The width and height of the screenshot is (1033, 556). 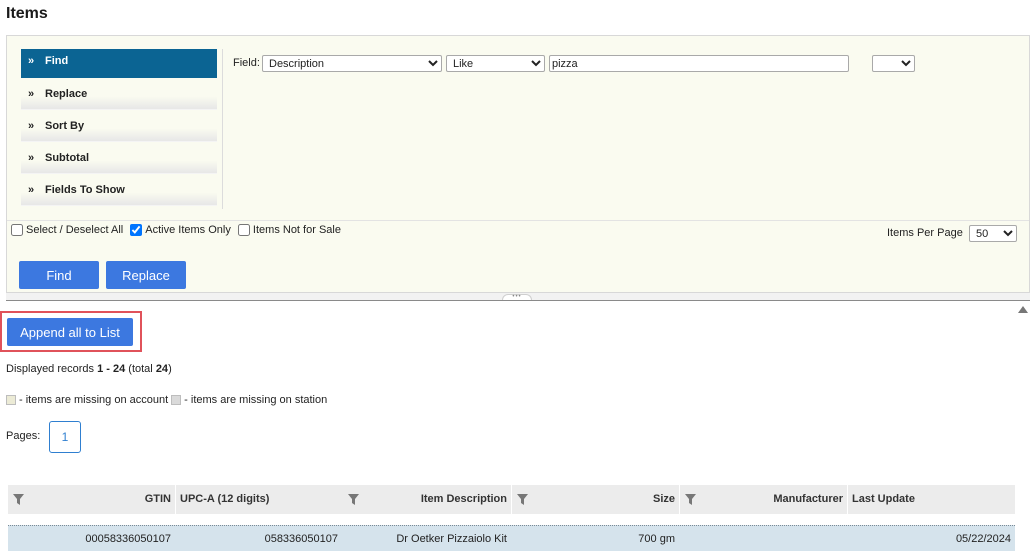 I want to click on account-missing-swatch, so click(x=11, y=400).